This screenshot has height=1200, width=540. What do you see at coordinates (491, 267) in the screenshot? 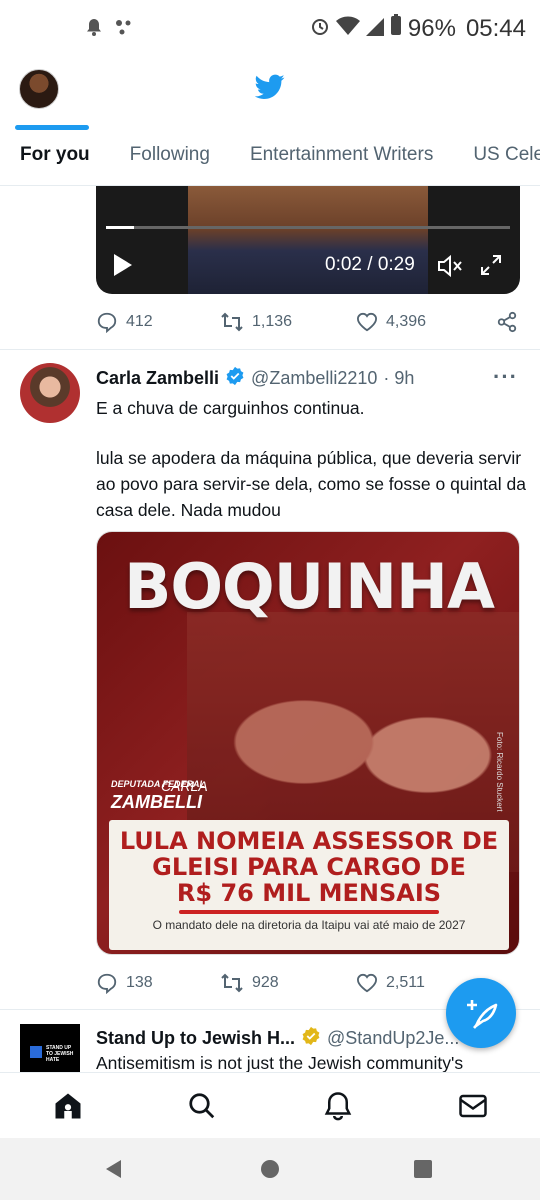
I see `fullscreen-icon` at bounding box center [491, 267].